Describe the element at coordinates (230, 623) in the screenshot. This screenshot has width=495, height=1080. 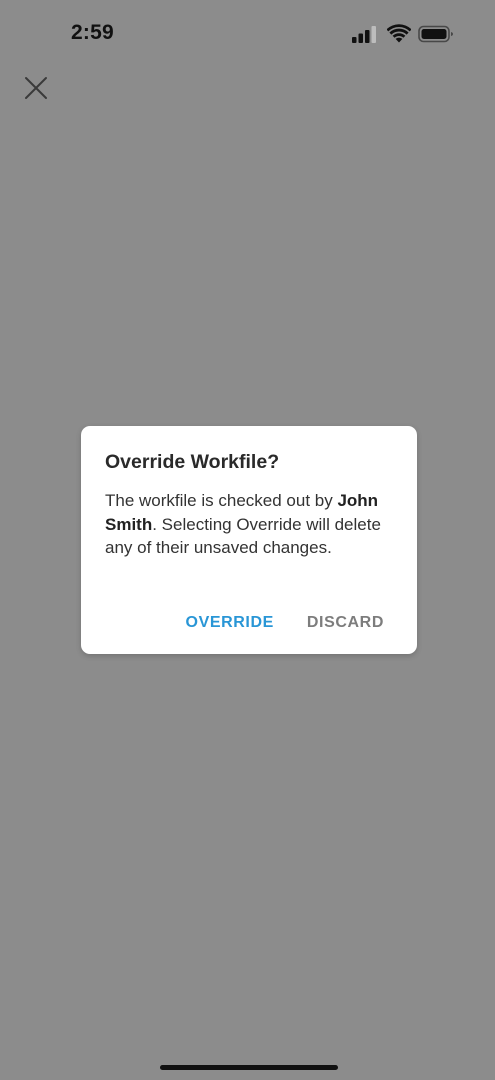
I see `override-button: OVERRIDE` at that location.